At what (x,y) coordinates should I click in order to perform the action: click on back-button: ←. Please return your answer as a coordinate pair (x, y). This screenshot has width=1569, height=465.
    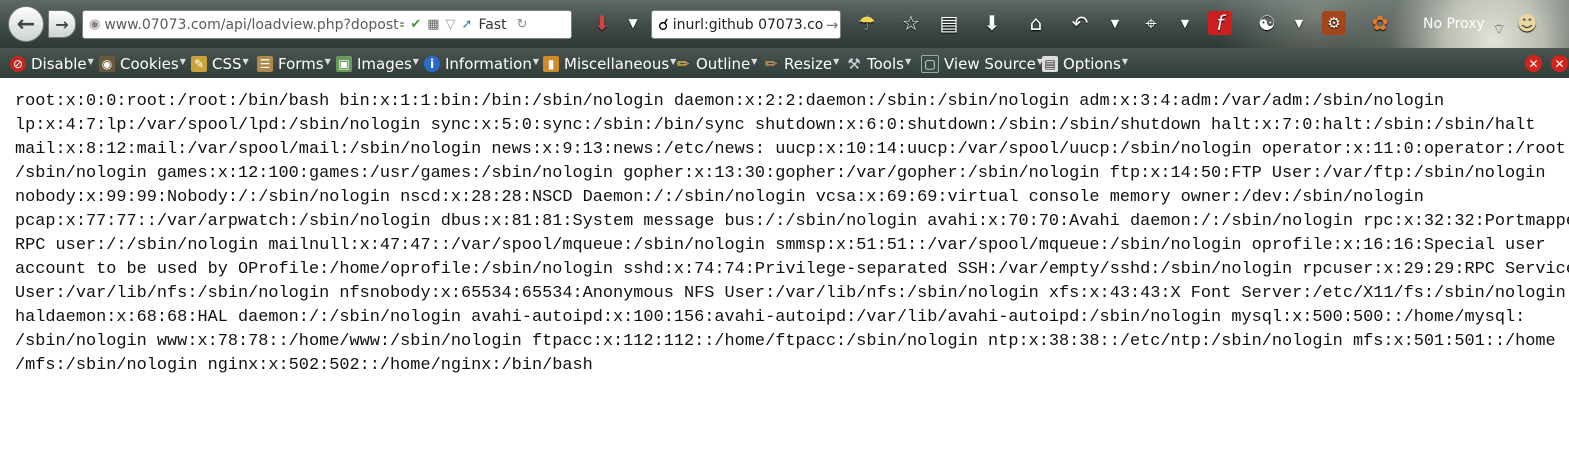
    Looking at the image, I should click on (26, 24).